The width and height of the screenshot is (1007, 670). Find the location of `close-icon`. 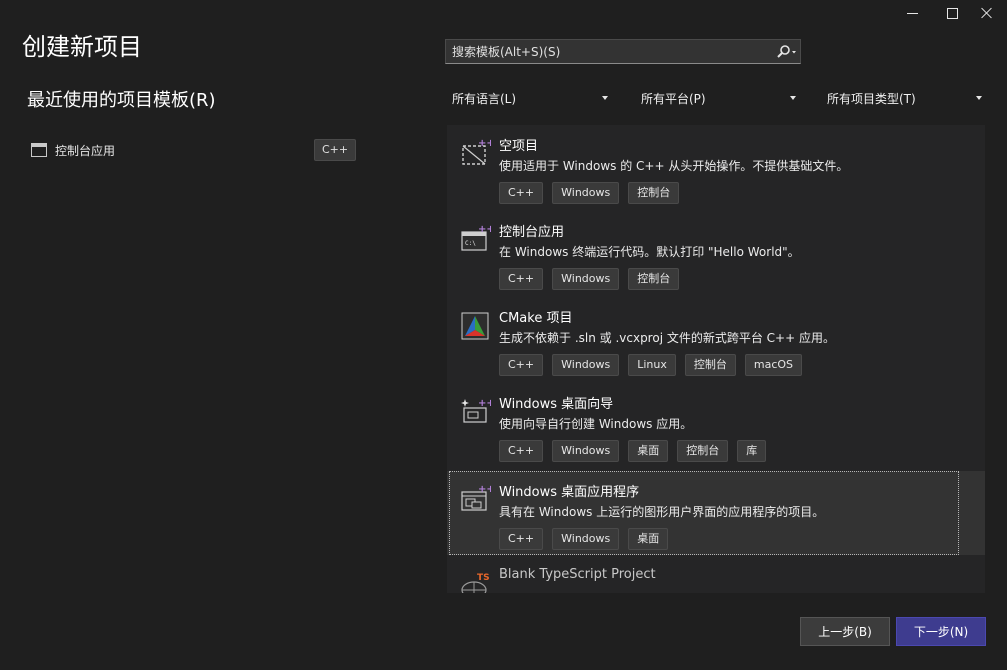

close-icon is located at coordinates (987, 13).